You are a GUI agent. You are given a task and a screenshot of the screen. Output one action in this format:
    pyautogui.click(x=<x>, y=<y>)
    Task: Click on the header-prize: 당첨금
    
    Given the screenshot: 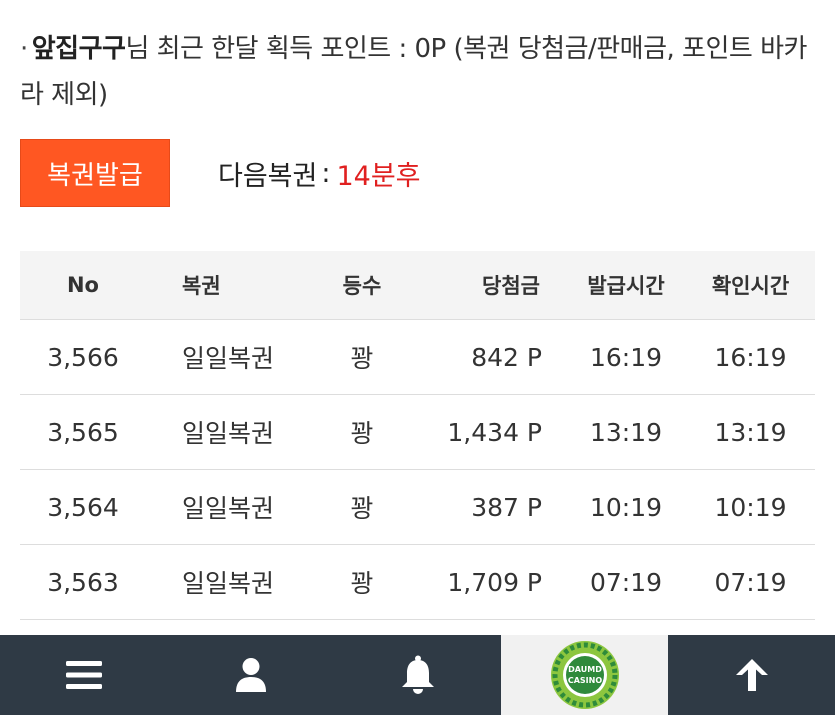 What is the action you would take?
    pyautogui.click(x=492, y=285)
    